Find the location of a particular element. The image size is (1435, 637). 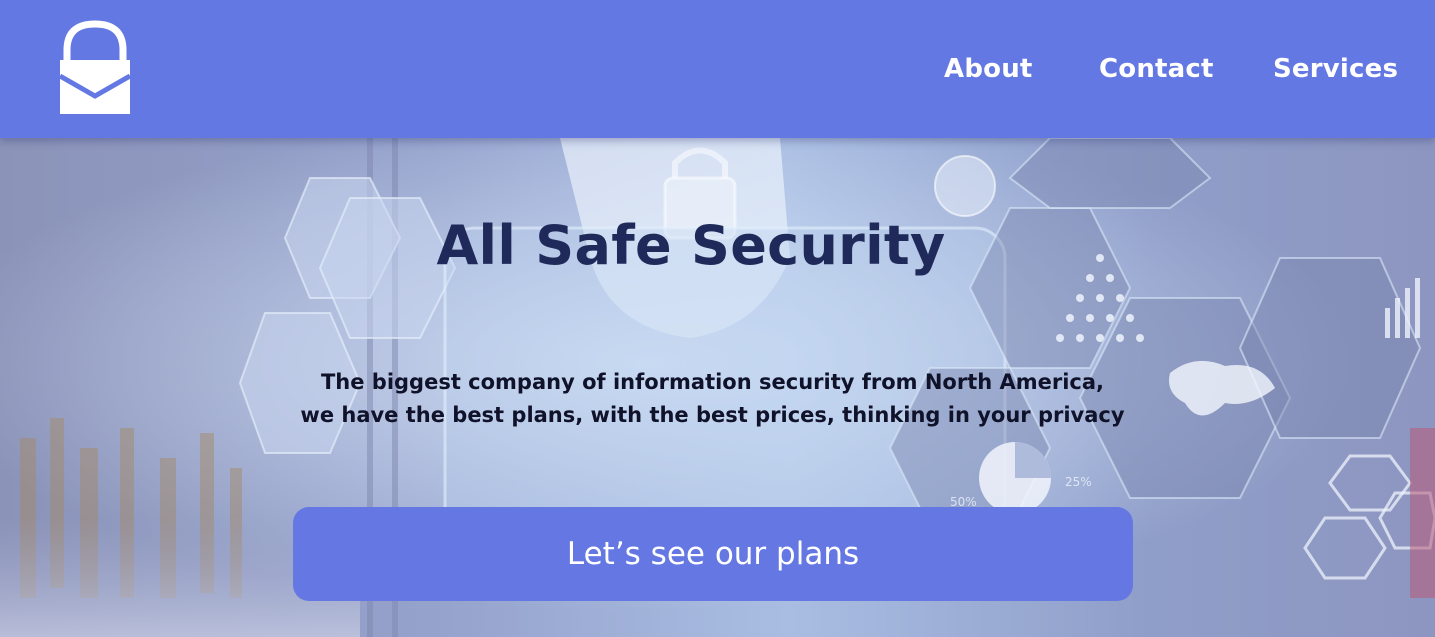

nav-contact-link: Contact is located at coordinates (1156, 69).